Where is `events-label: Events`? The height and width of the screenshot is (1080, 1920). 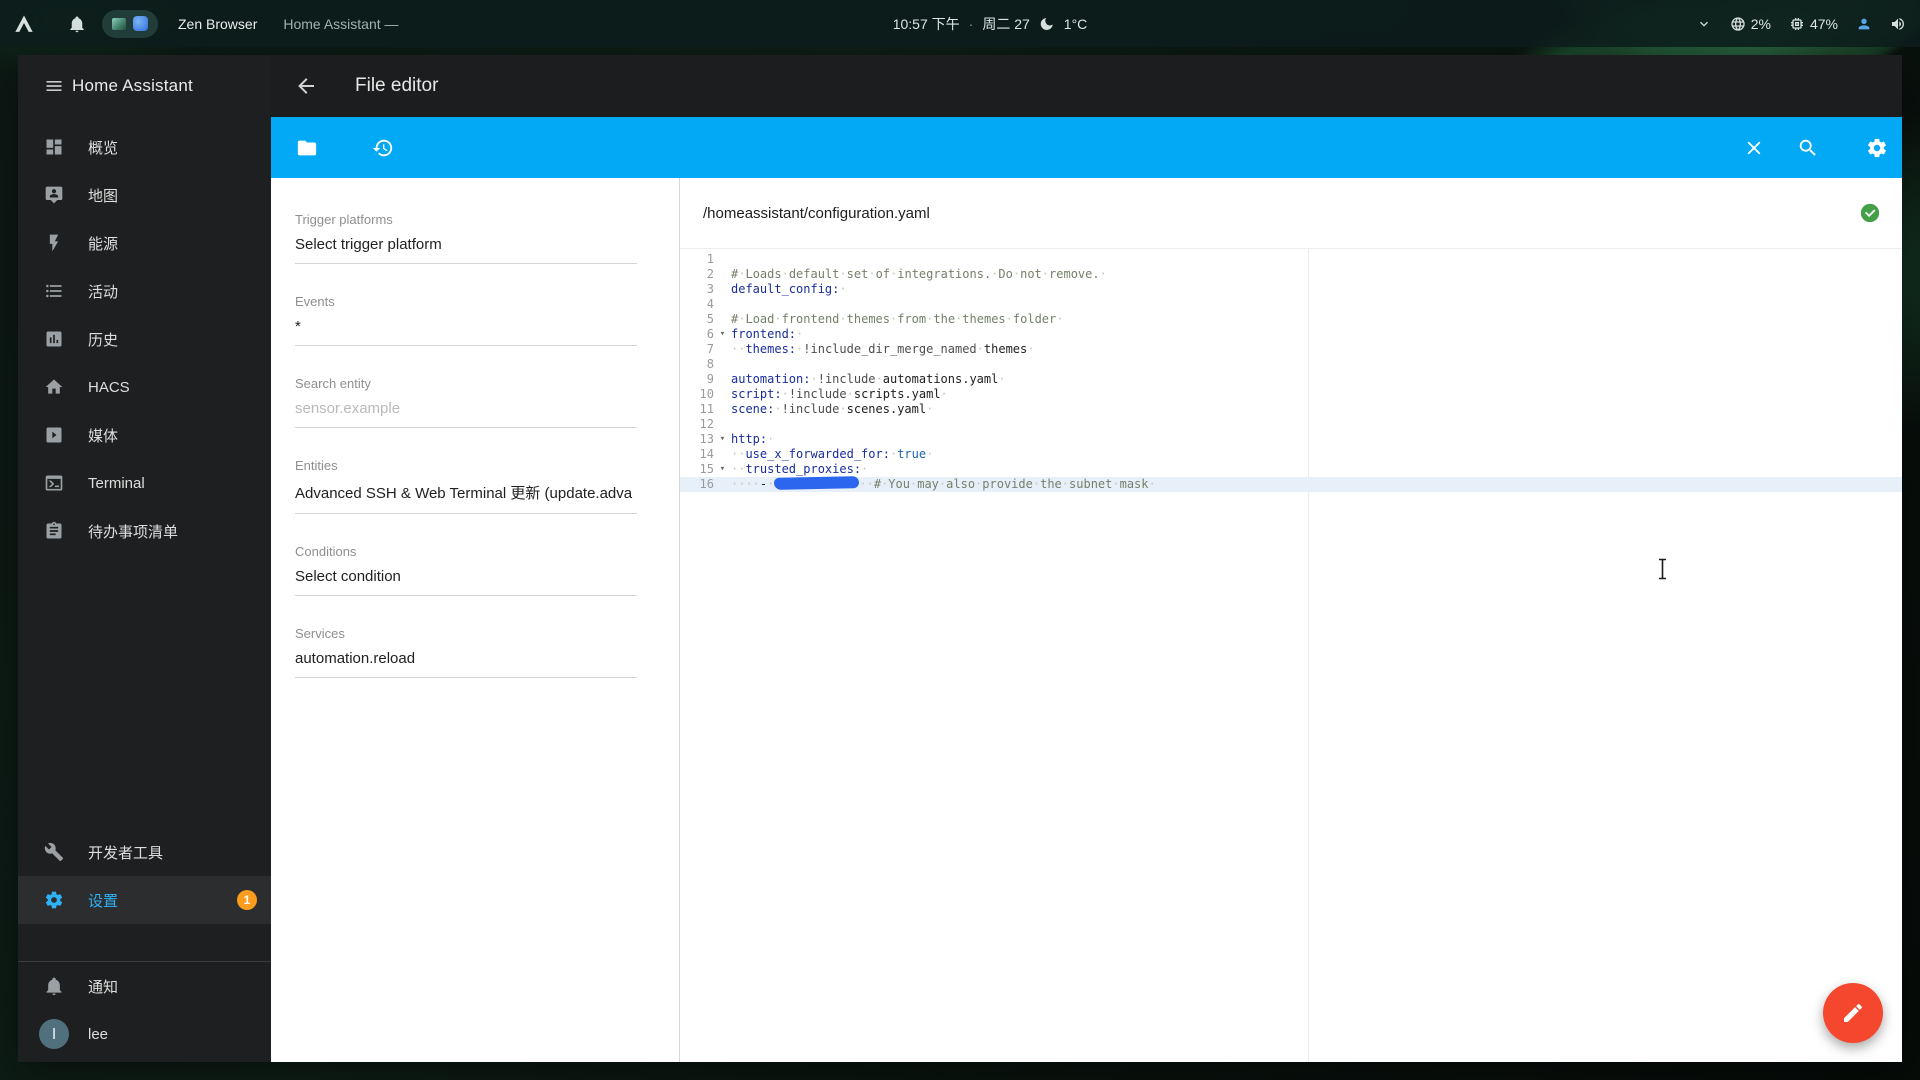
events-label: Events is located at coordinates (315, 301).